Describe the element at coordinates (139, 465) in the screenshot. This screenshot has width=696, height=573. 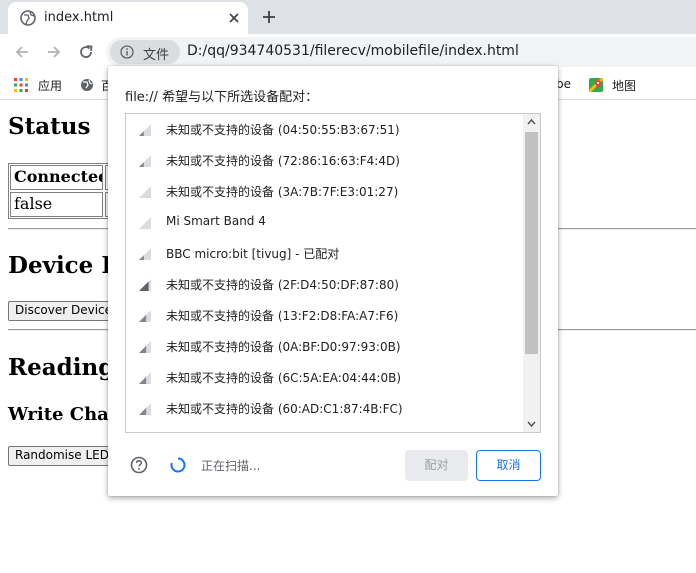
I see `help-icon` at that location.